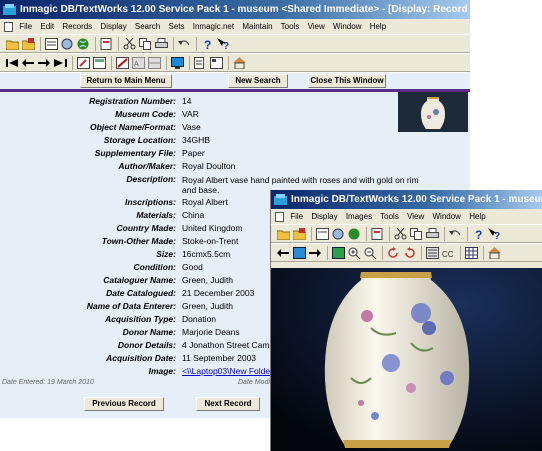  I want to click on image-toolbar-2: CC, so click(406, 252).